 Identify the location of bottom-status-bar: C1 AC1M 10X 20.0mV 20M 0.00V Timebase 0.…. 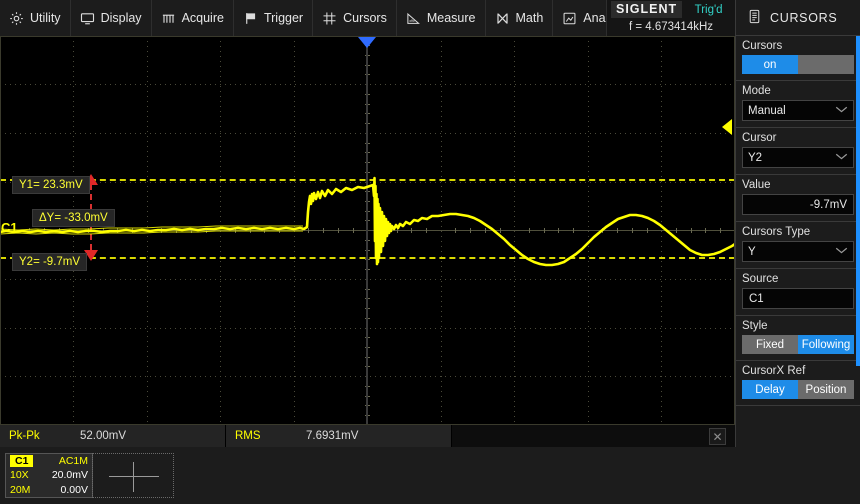
(430, 475).